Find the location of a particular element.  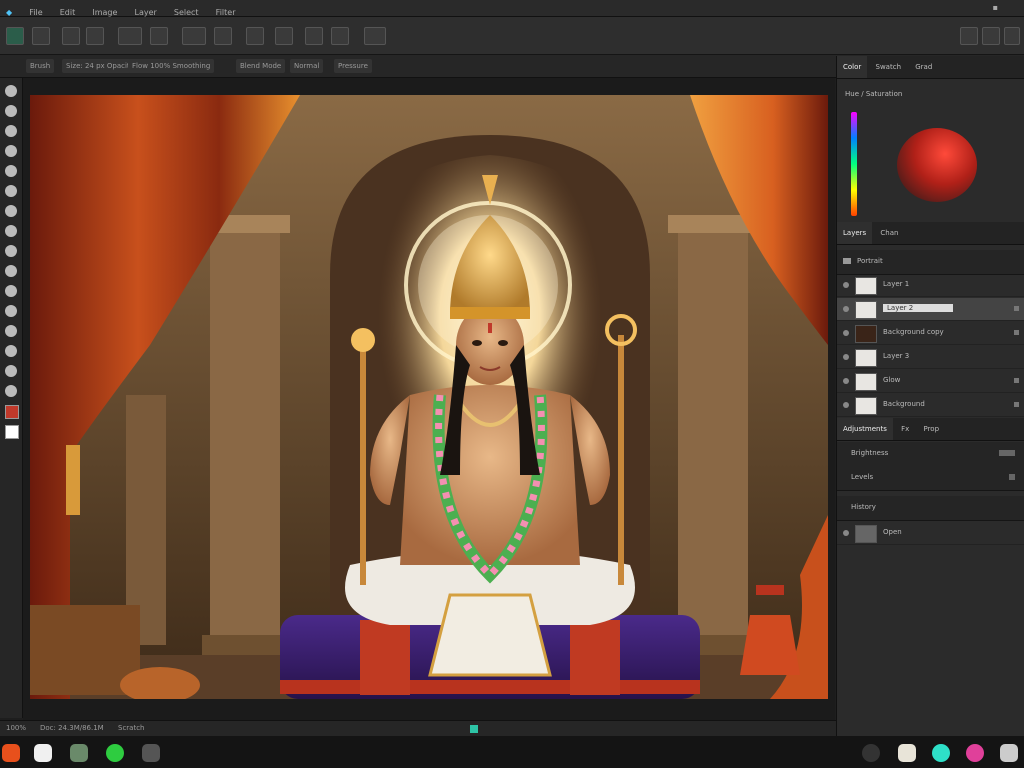

share-icon is located at coordinates (969, 36).